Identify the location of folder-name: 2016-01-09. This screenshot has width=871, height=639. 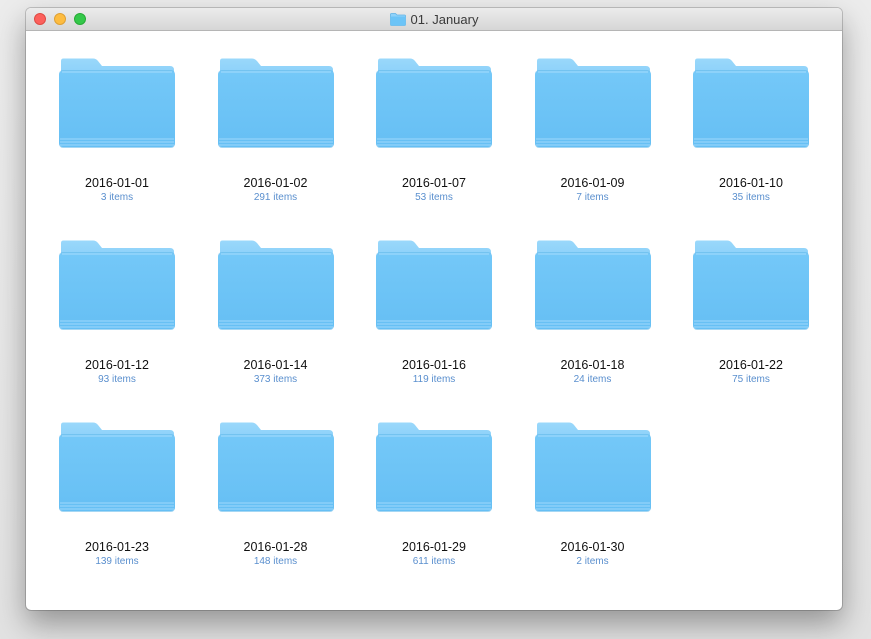
(592, 183).